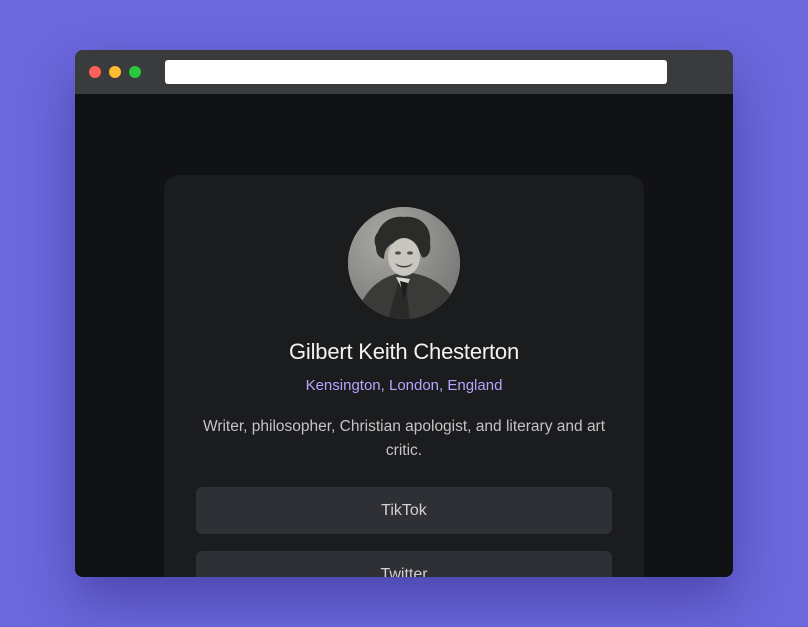  What do you see at coordinates (404, 385) in the screenshot?
I see `profile-location: Kensington, London, England` at bounding box center [404, 385].